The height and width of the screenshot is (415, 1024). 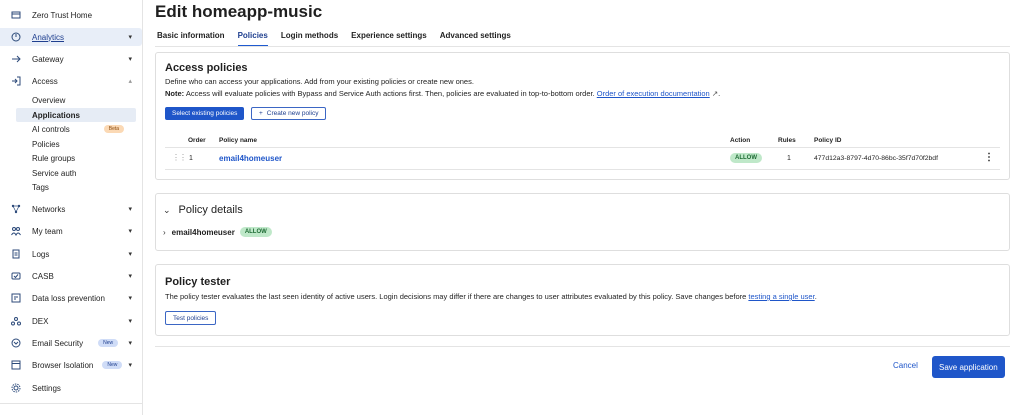 I want to click on analytics-icon, so click(x=15, y=37).